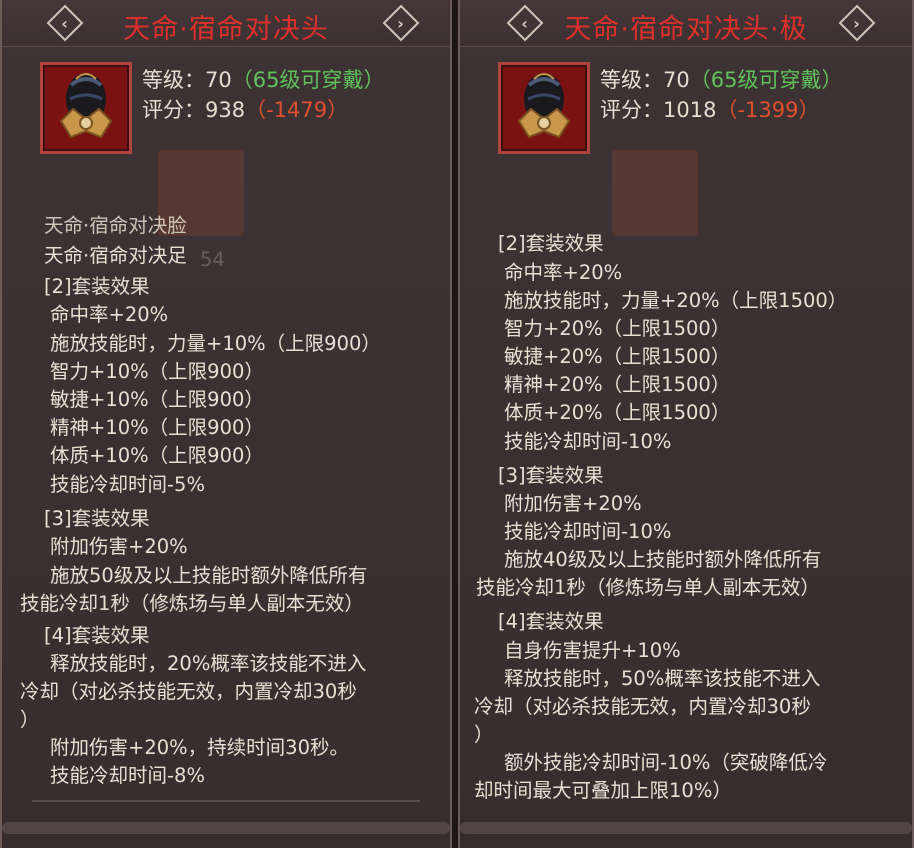  Describe the element at coordinates (617, 412) in the screenshot. I see `bonus-line: 体质+20%（上限1500）` at that location.